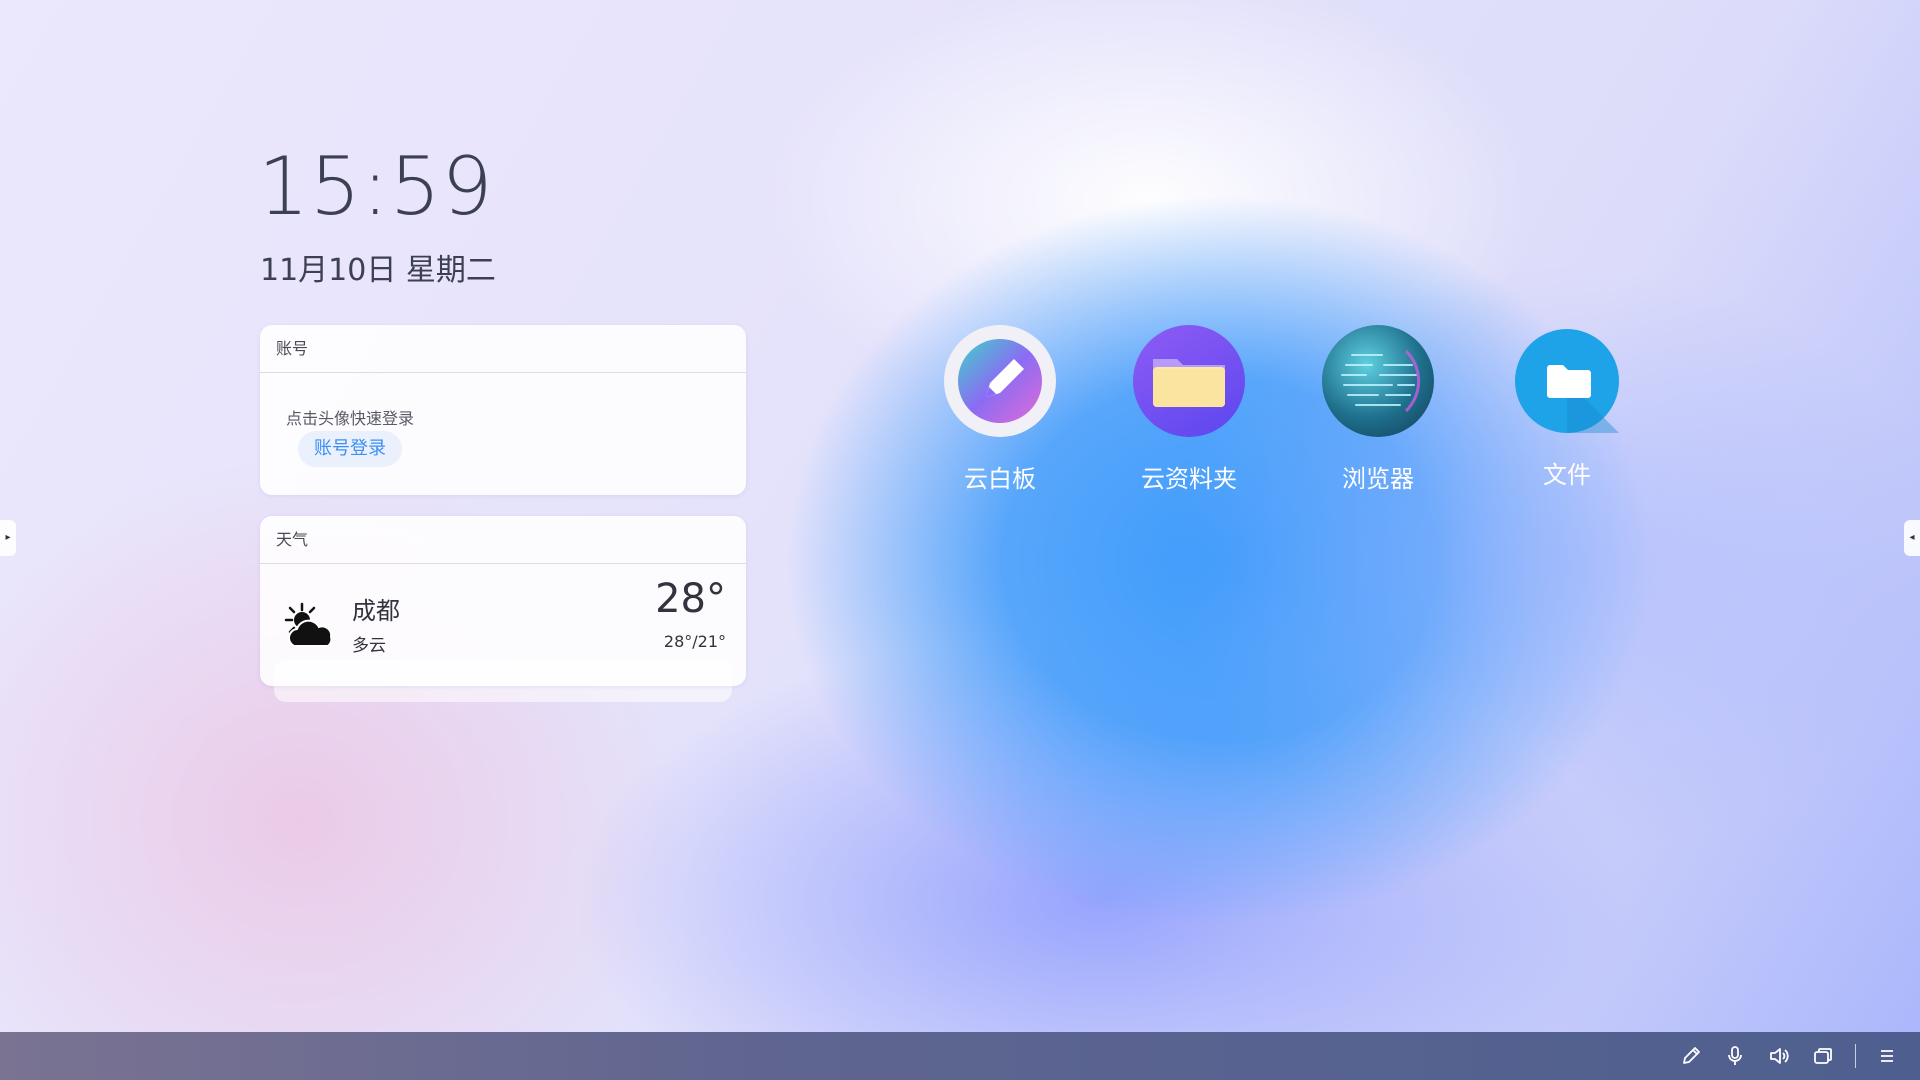 The width and height of the screenshot is (1920, 1080). I want to click on clock-date: 11月10日 星期二, so click(378, 270).